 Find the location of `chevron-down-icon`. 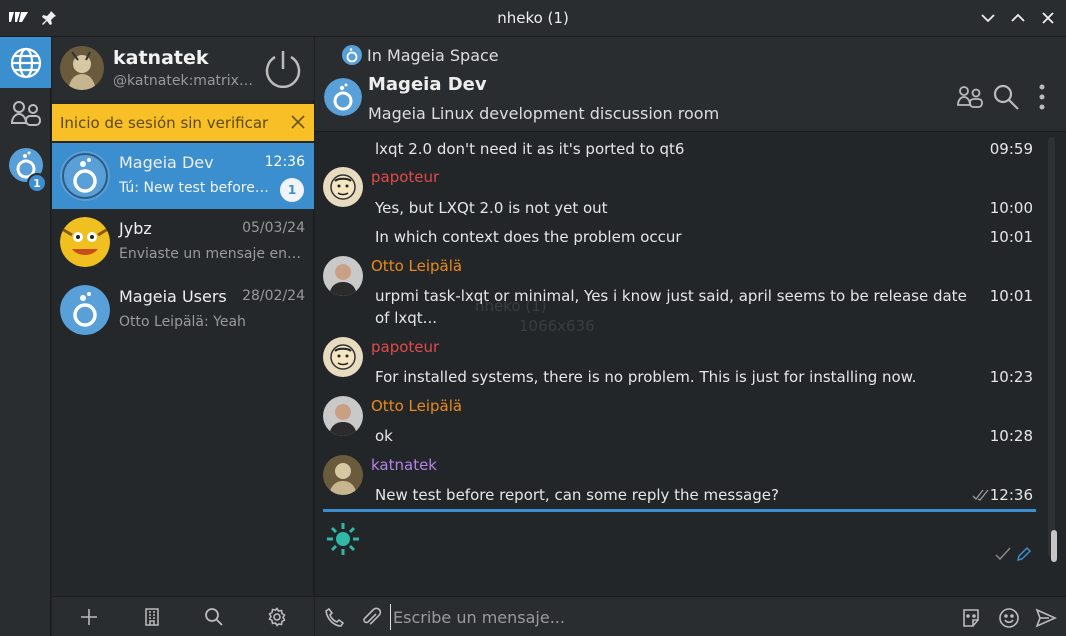

chevron-down-icon is located at coordinates (988, 18).